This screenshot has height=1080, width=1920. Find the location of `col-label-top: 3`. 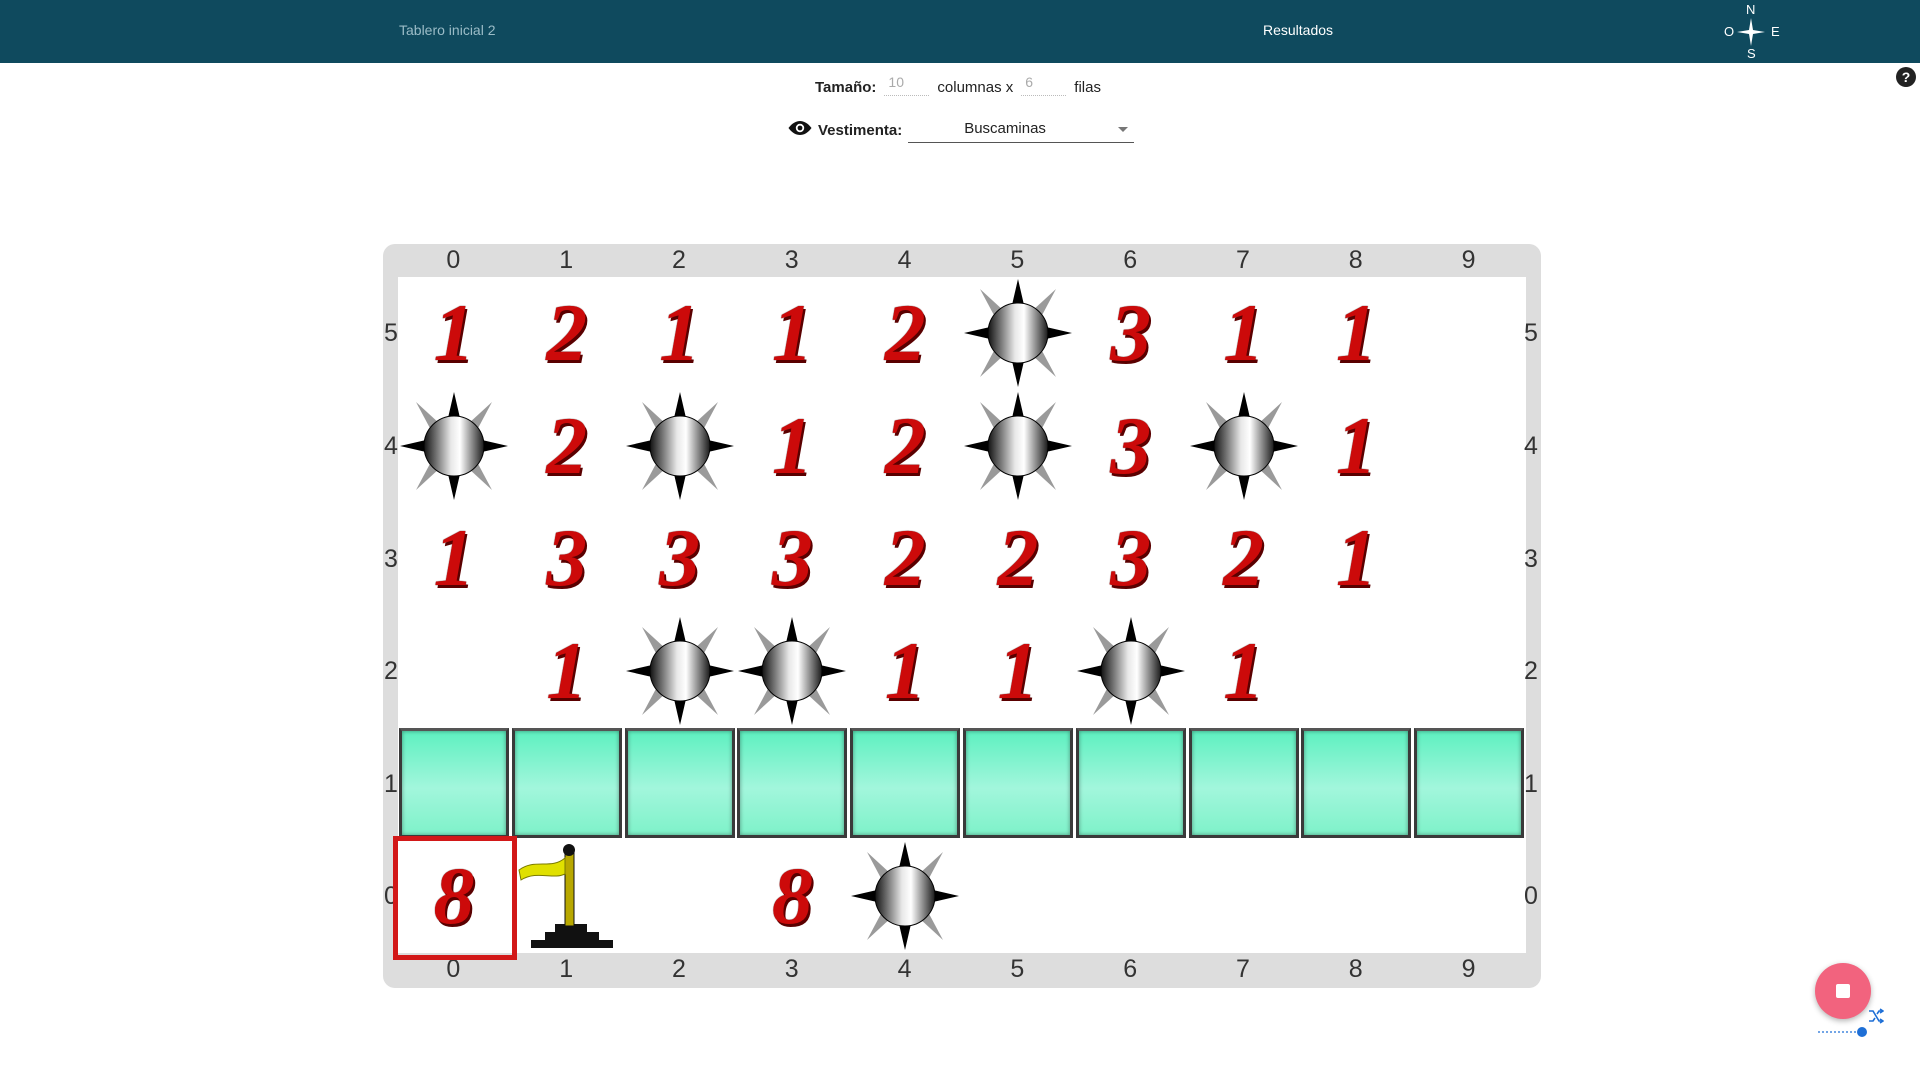

col-label-top: 3 is located at coordinates (791, 260).